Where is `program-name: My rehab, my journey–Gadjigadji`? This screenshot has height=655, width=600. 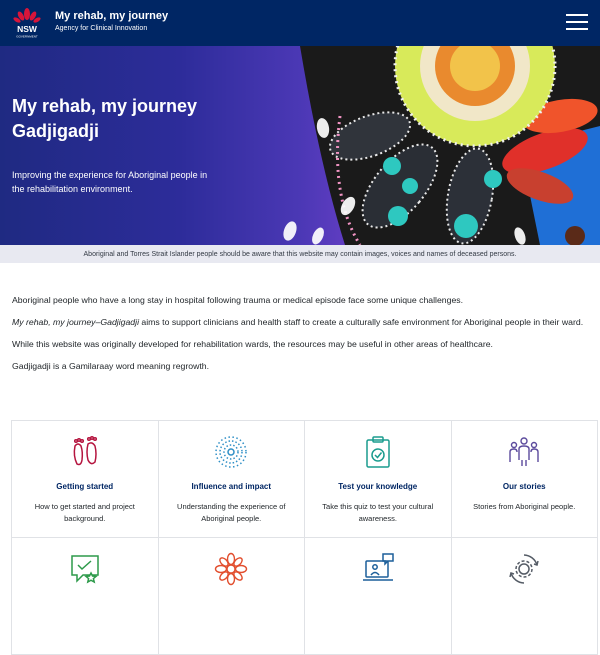
program-name: My rehab, my journey–Gadjigadji is located at coordinates (75, 322).